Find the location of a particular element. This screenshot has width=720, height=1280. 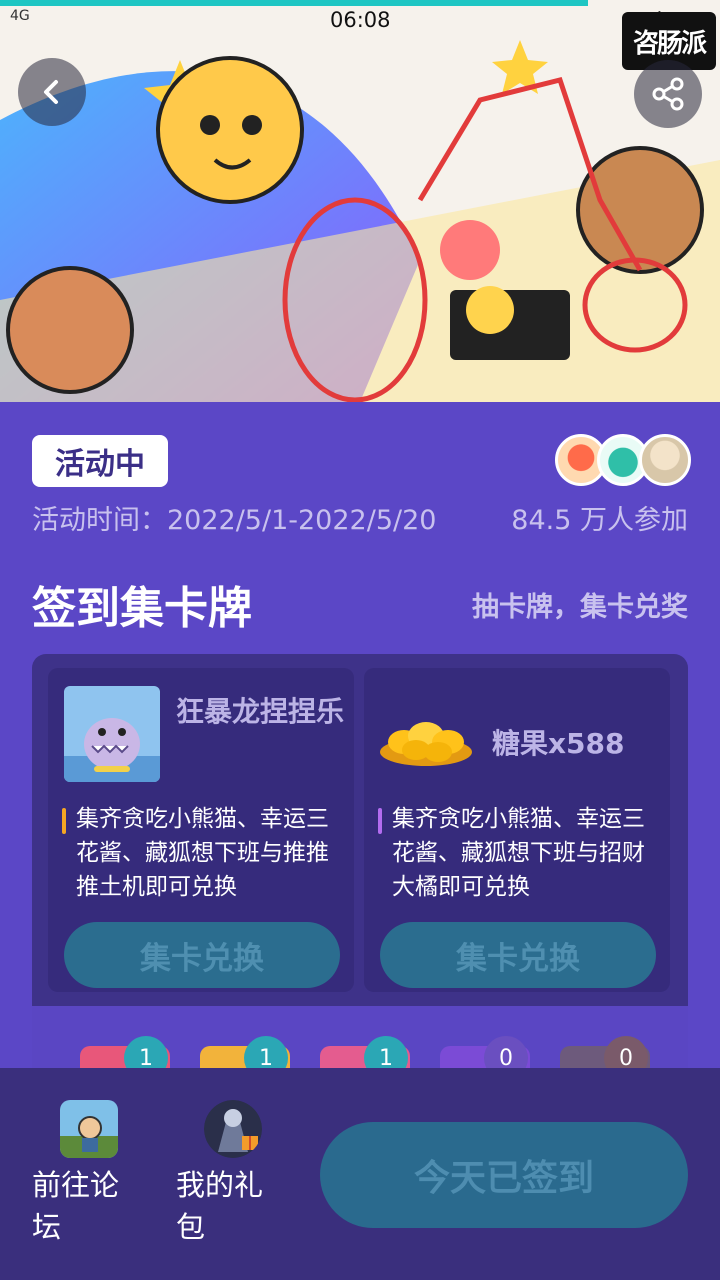

forum-game-icon is located at coordinates (89, 1129).